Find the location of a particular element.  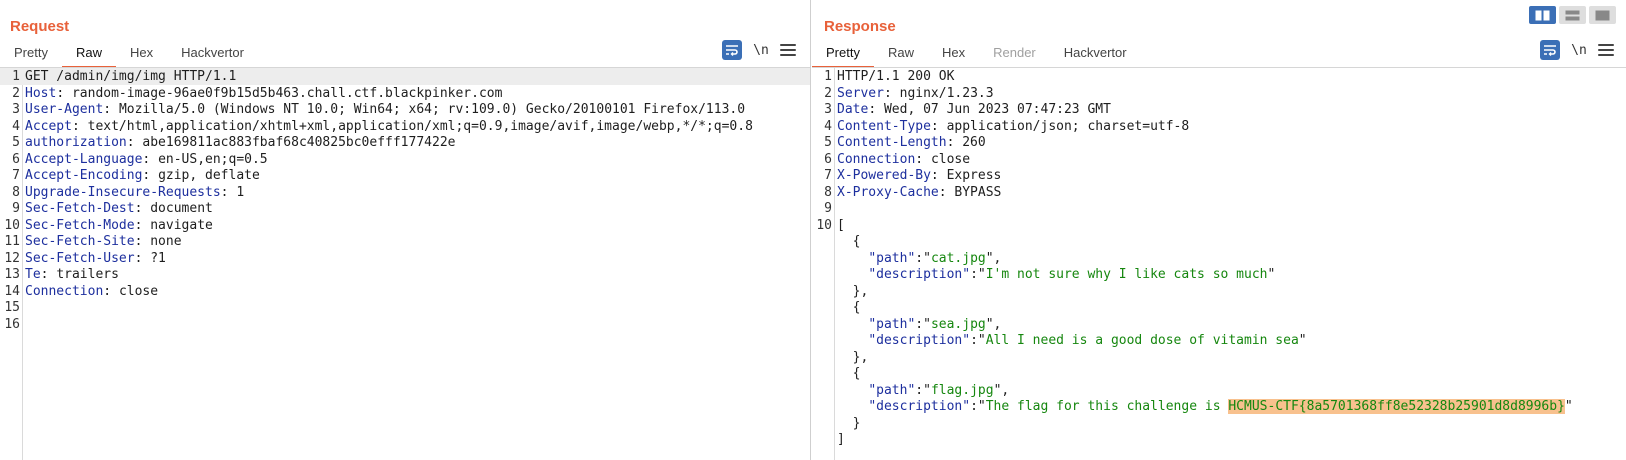

editor-line: 8 Upgrade-Insecure-Requests: 1 is located at coordinates (405, 192).